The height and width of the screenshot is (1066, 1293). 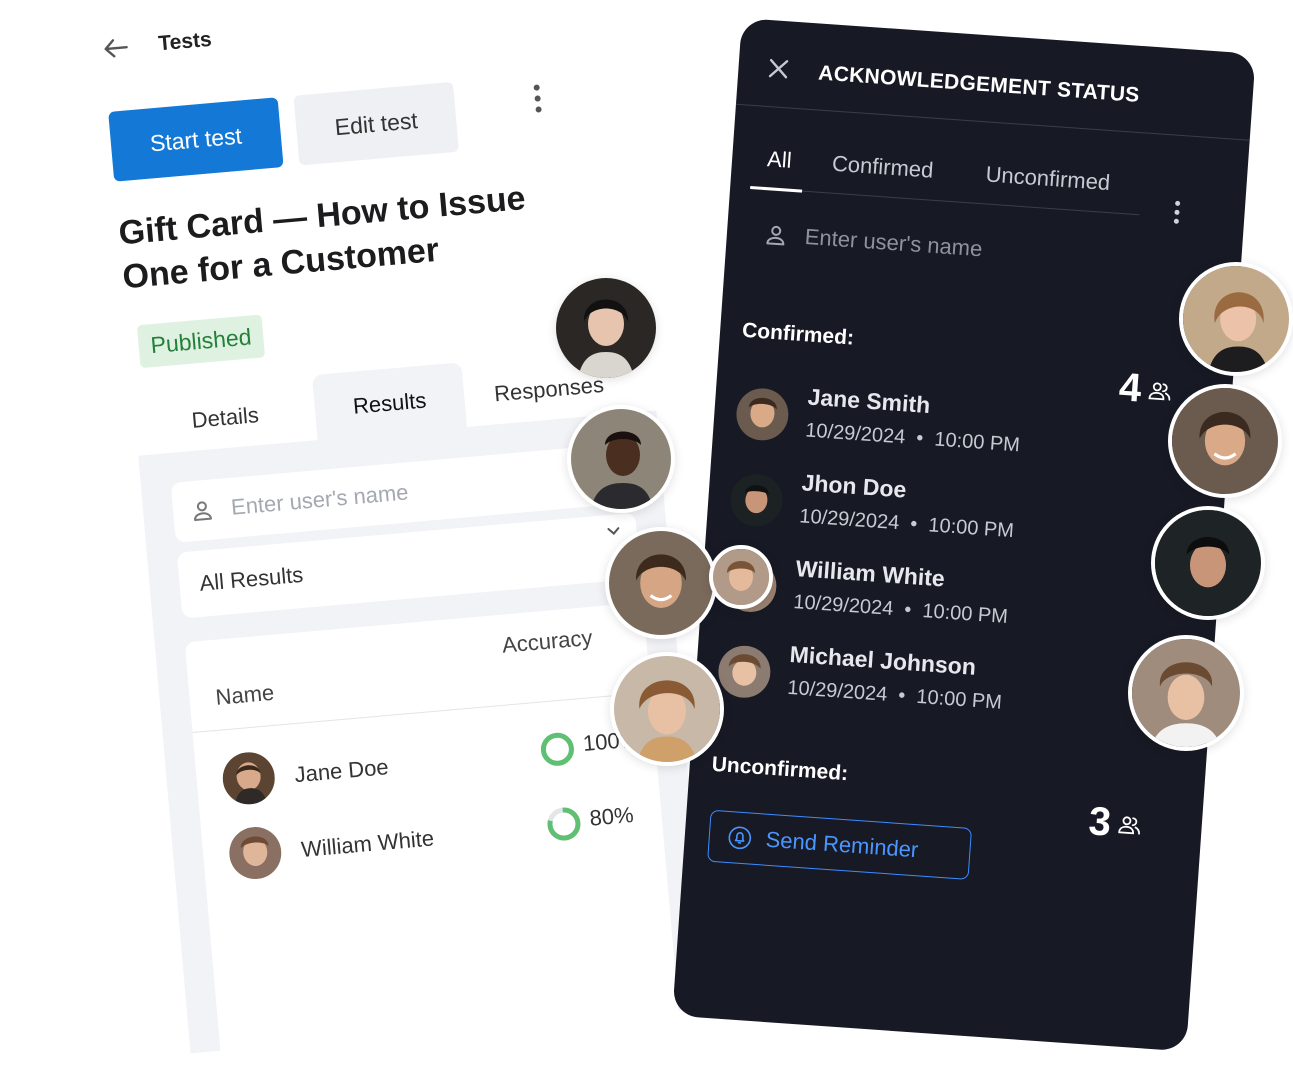 I want to click on confirmed-count: 4, so click(x=1145, y=389).